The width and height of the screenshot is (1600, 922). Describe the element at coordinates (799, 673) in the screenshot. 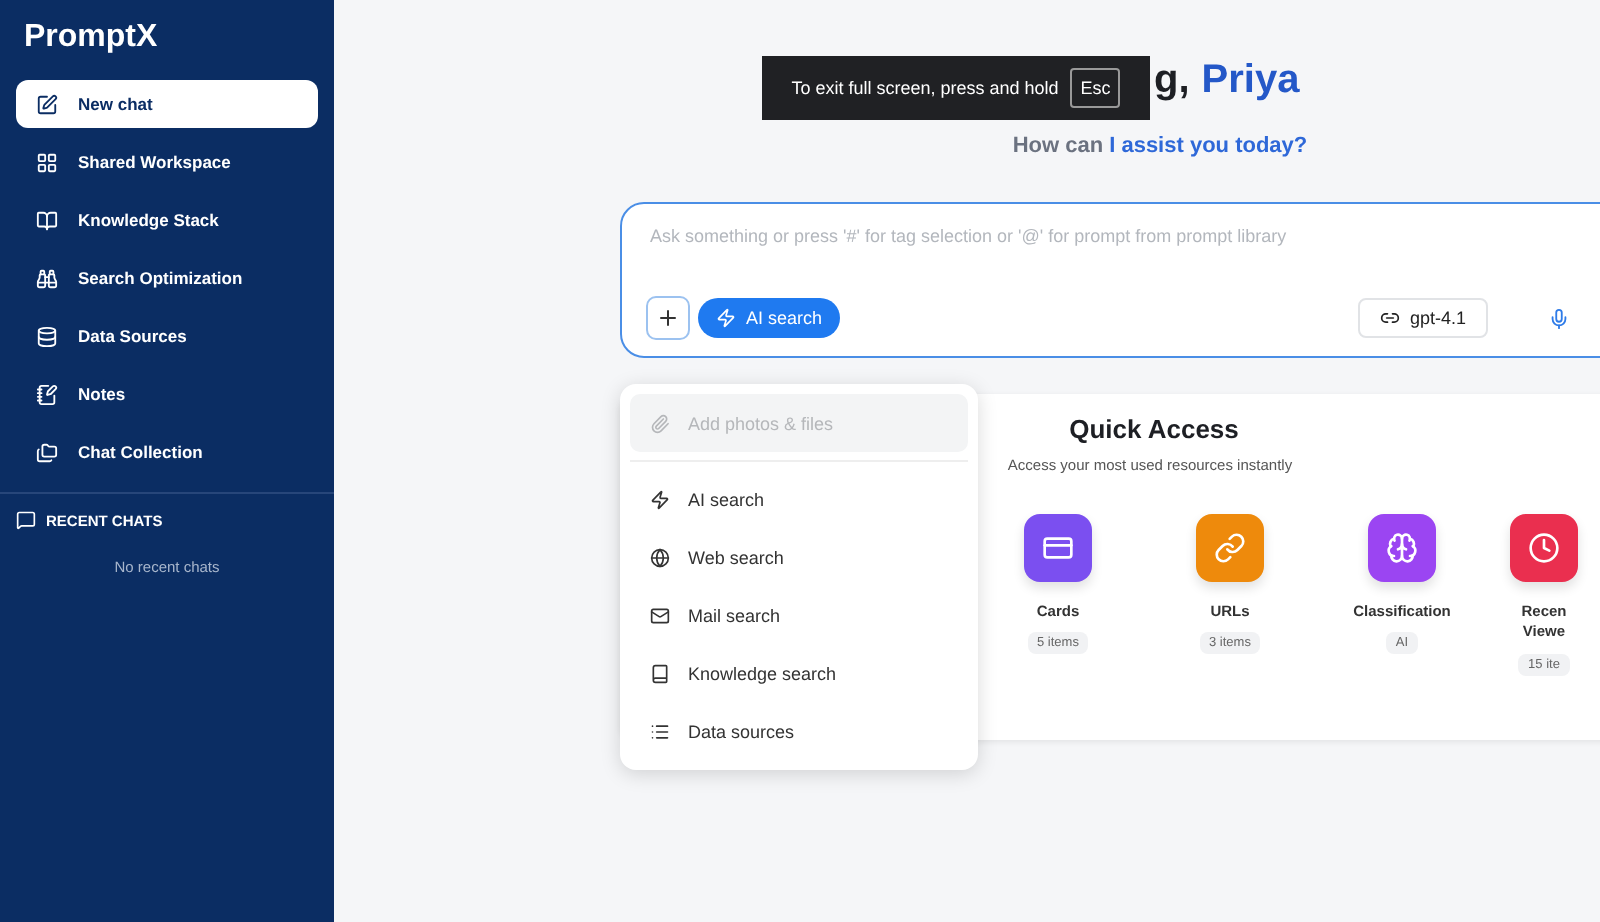

I see `menu-item: Knowledge search` at that location.